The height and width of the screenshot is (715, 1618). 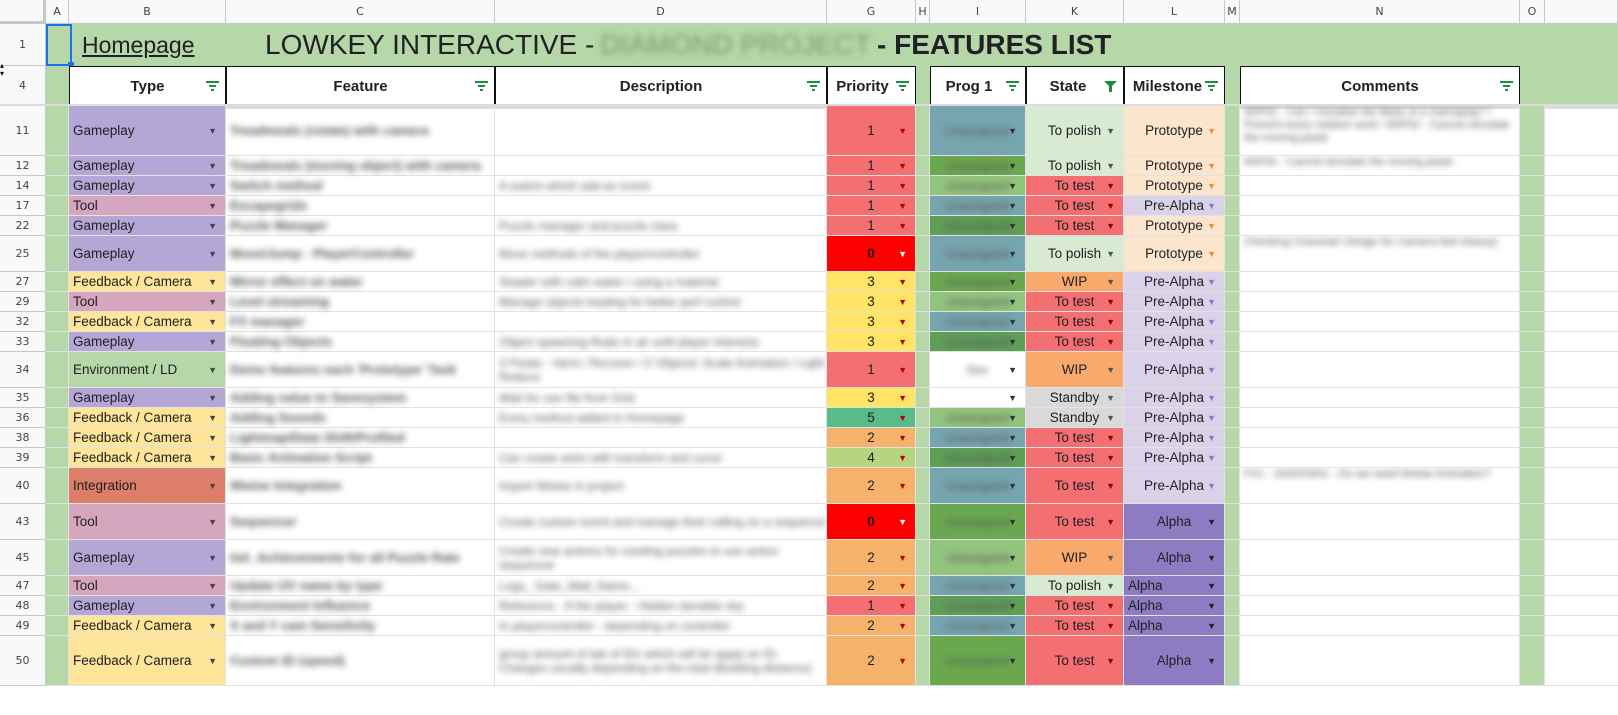 What do you see at coordinates (360, 322) in the screenshot?
I see `feature-cell: FX manager` at bounding box center [360, 322].